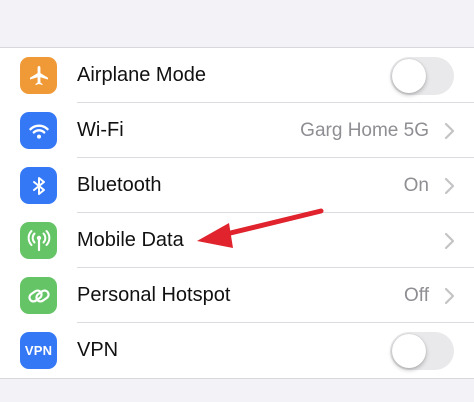  I want to click on wifi-label: Wi-Fi, so click(100, 130).